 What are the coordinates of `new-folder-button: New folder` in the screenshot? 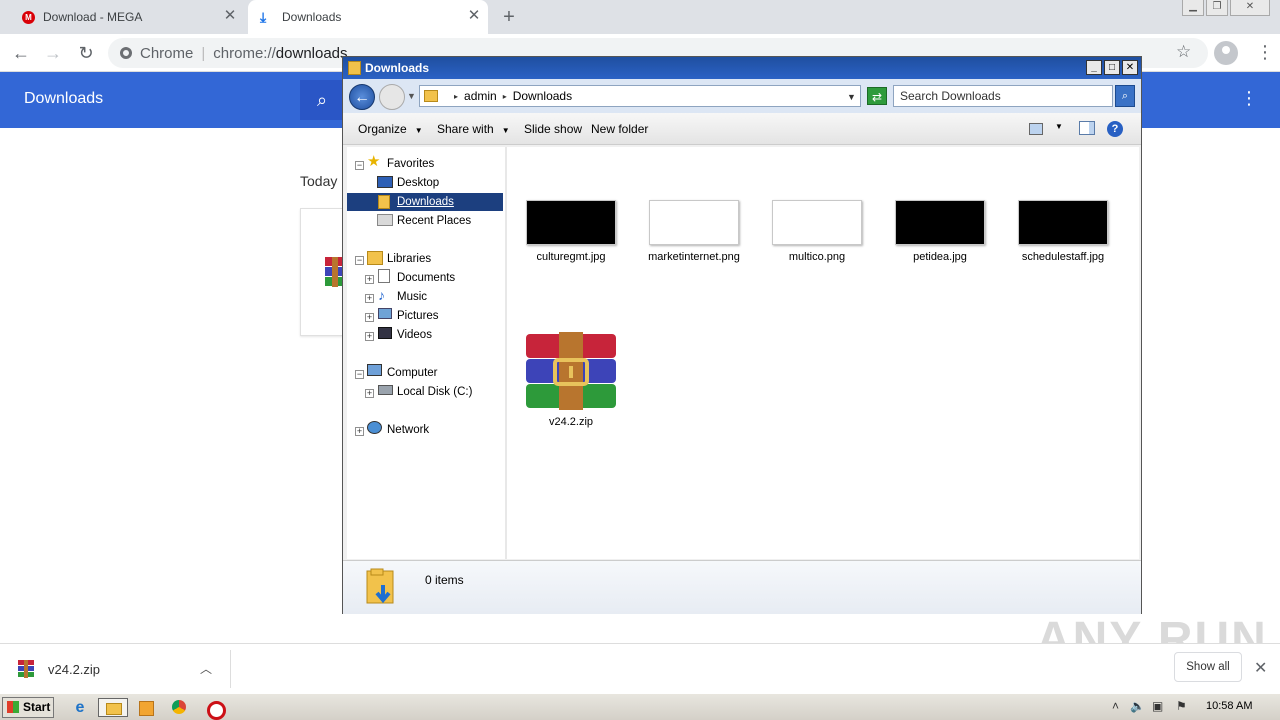 It's located at (619, 129).